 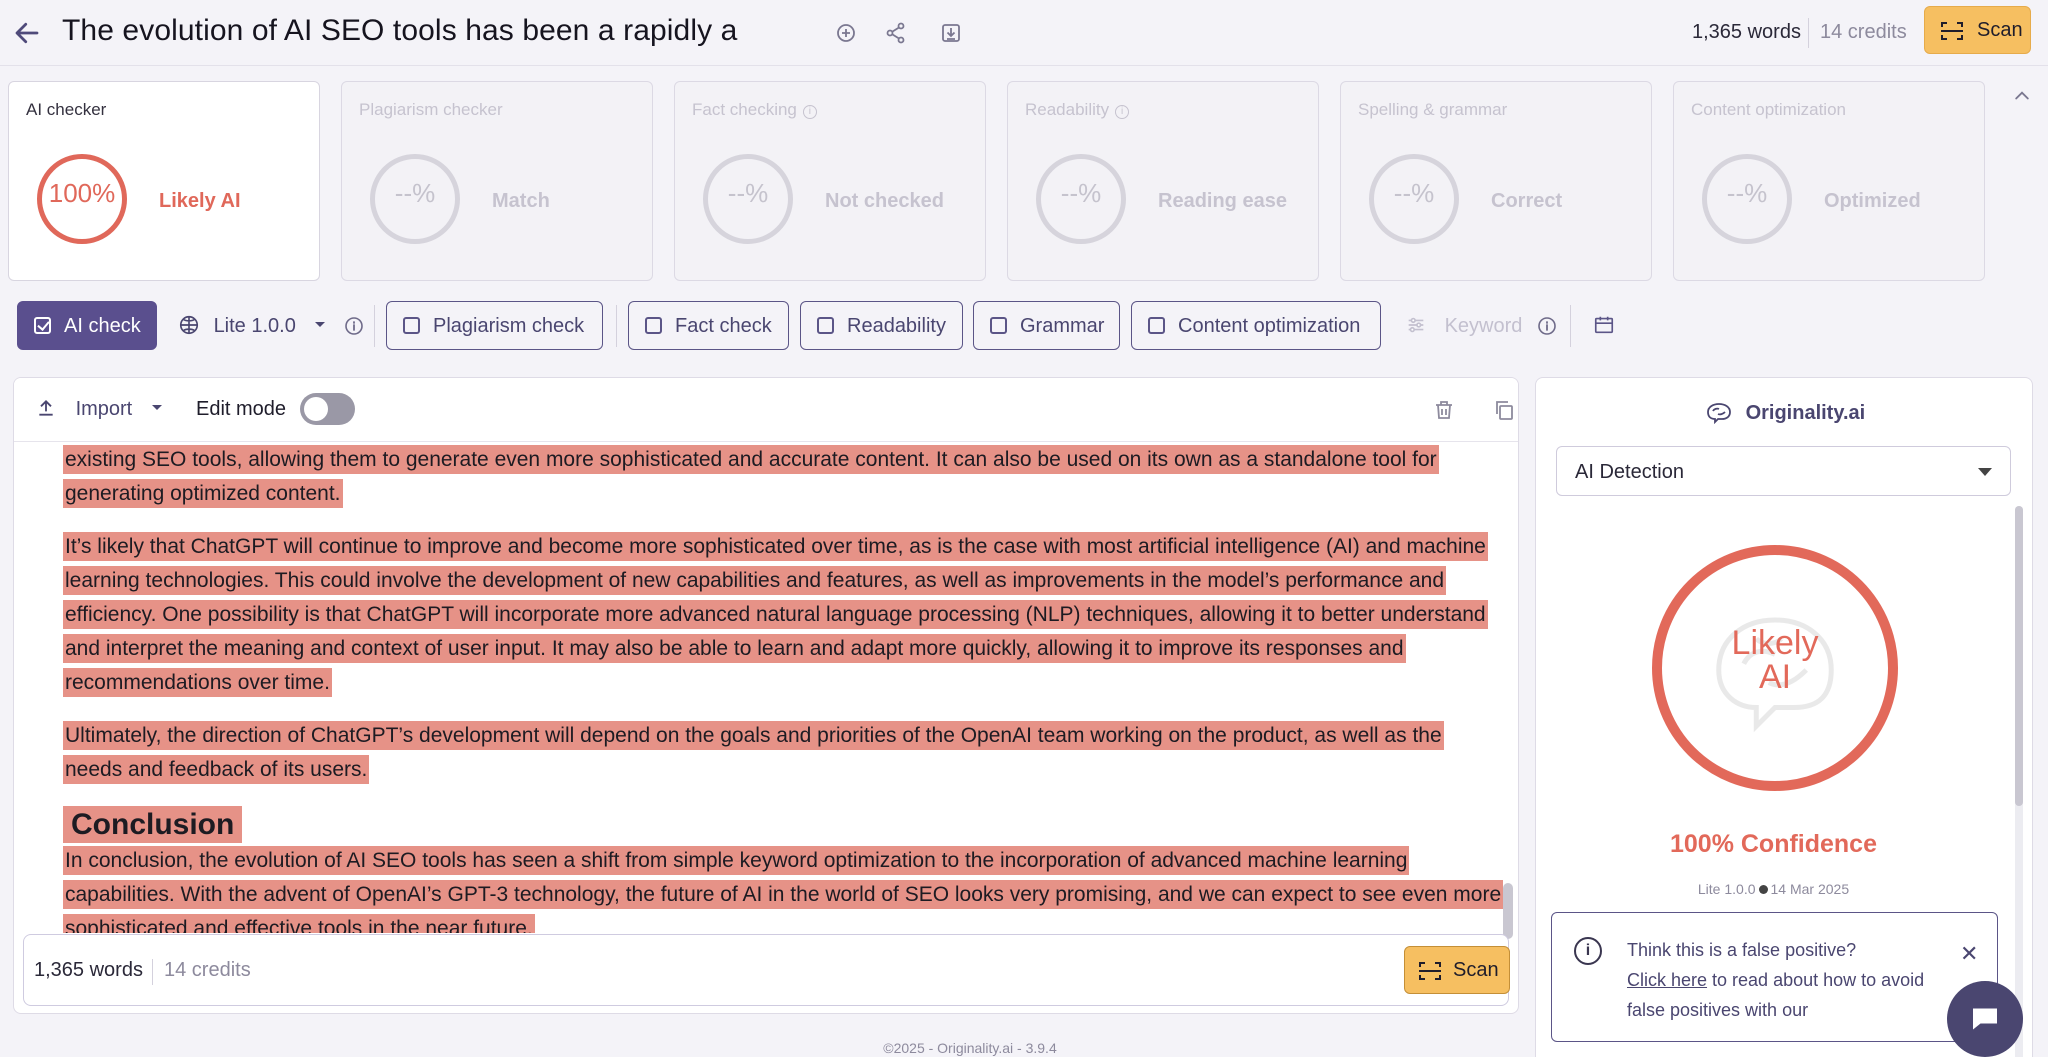 What do you see at coordinates (766, 410) in the screenshot?
I see `editor-toolbar: Import Edit mode` at bounding box center [766, 410].